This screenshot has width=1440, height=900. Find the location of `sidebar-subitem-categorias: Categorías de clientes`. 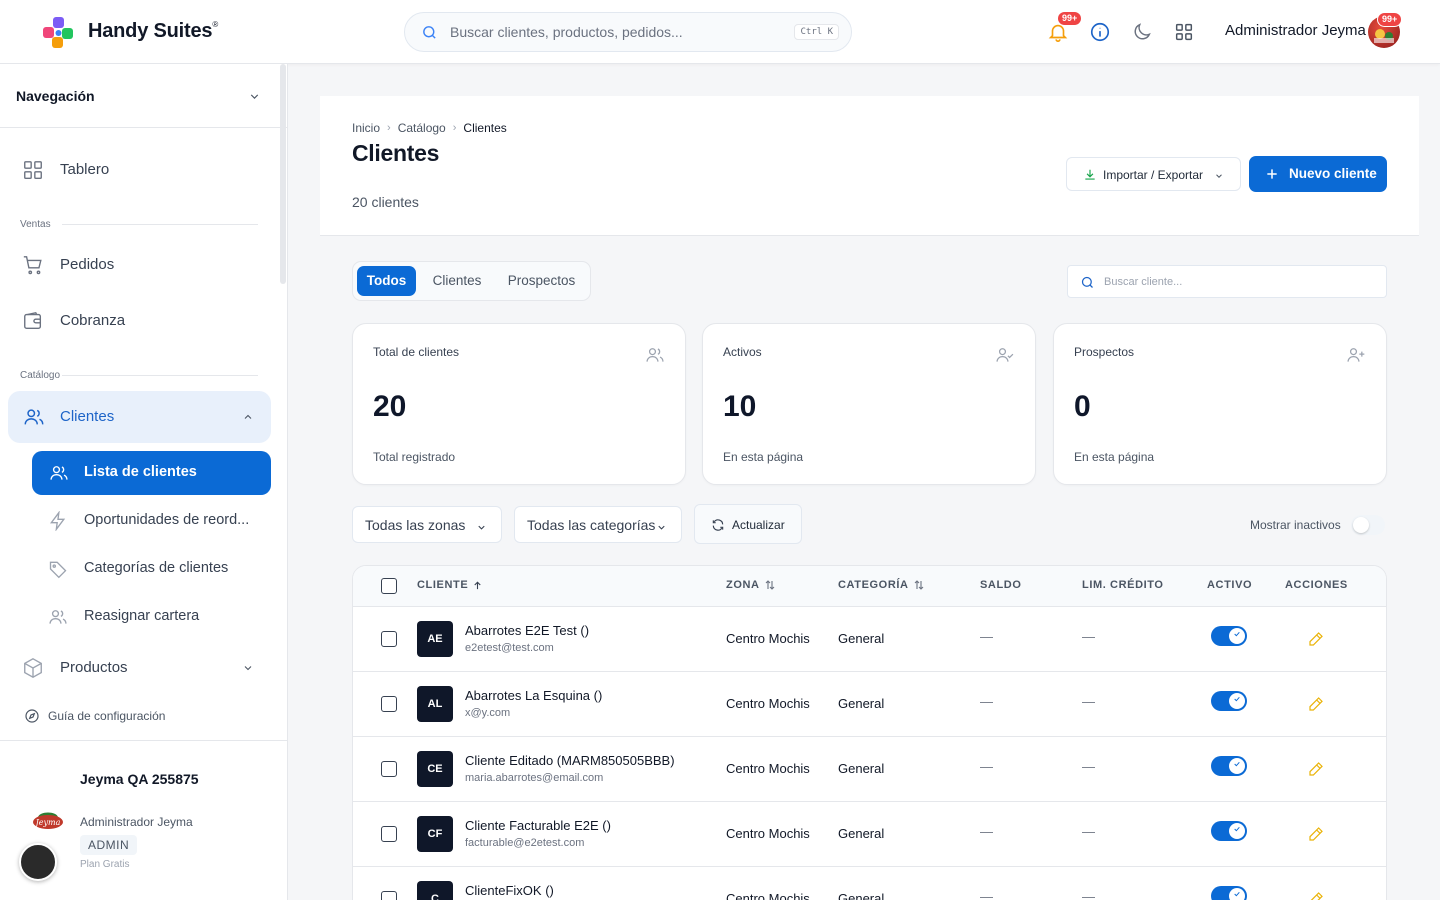

sidebar-subitem-categorias: Categorías de clientes is located at coordinates (151, 569).